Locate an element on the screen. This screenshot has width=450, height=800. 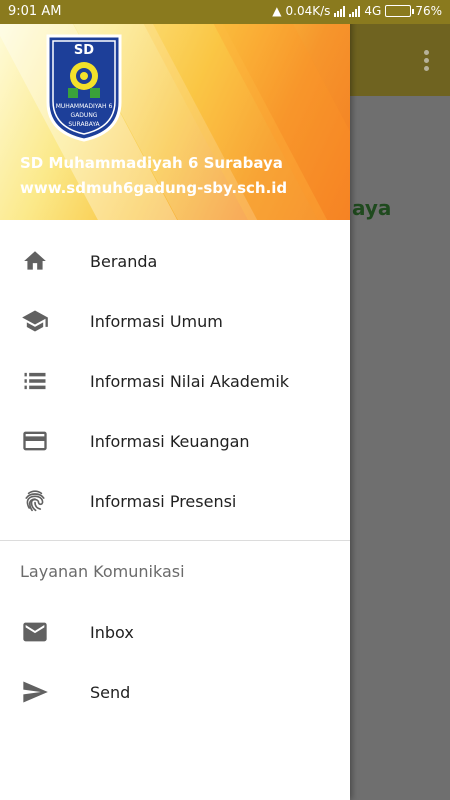
menu-item-informasi-presensi: Informasi Presensi is located at coordinates (175, 501).